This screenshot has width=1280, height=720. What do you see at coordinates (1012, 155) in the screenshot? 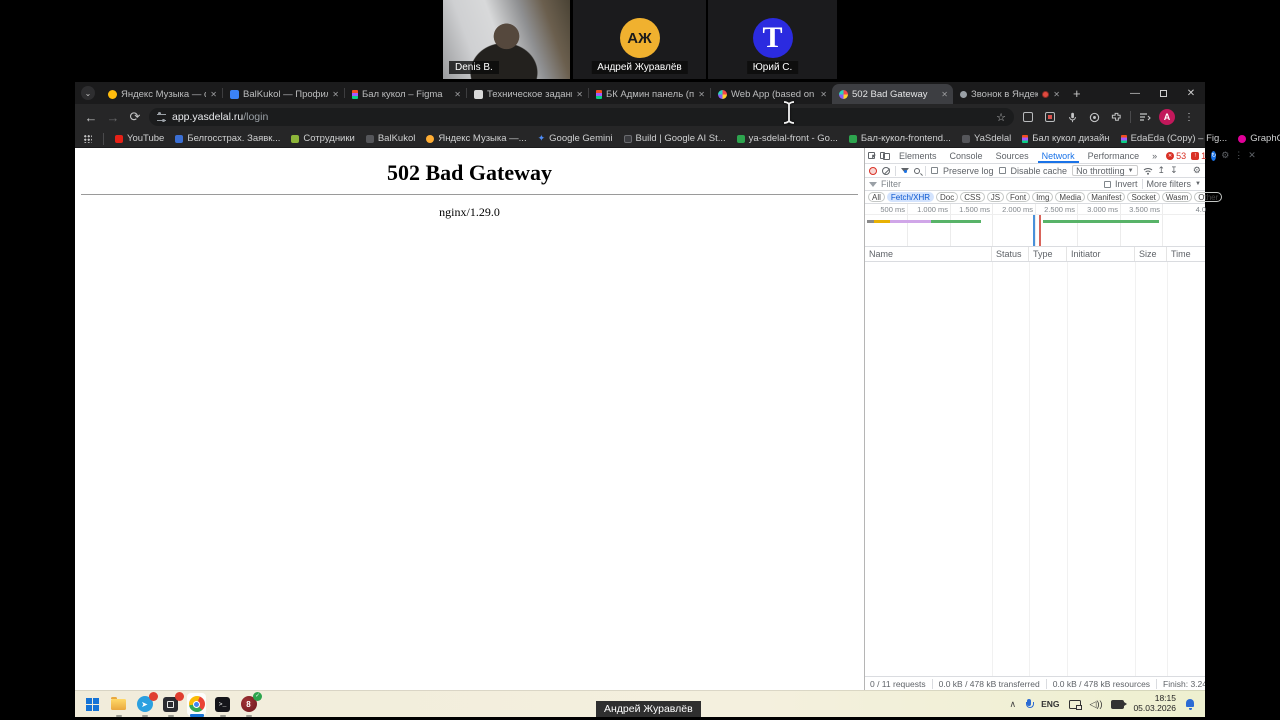
I see `devtools-tab-sources: Sources` at bounding box center [1012, 155].